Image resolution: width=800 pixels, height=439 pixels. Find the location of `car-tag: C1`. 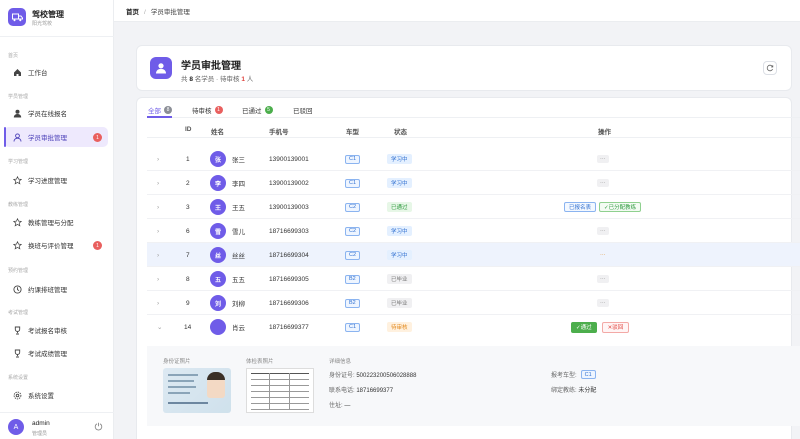

car-tag: C1 is located at coordinates (353, 159).